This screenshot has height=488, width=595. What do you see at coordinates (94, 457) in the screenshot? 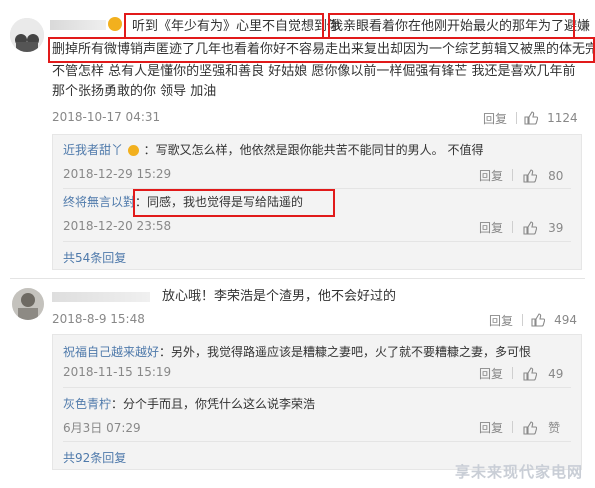
I see `more-replies-link: 共92条回复` at bounding box center [94, 457].